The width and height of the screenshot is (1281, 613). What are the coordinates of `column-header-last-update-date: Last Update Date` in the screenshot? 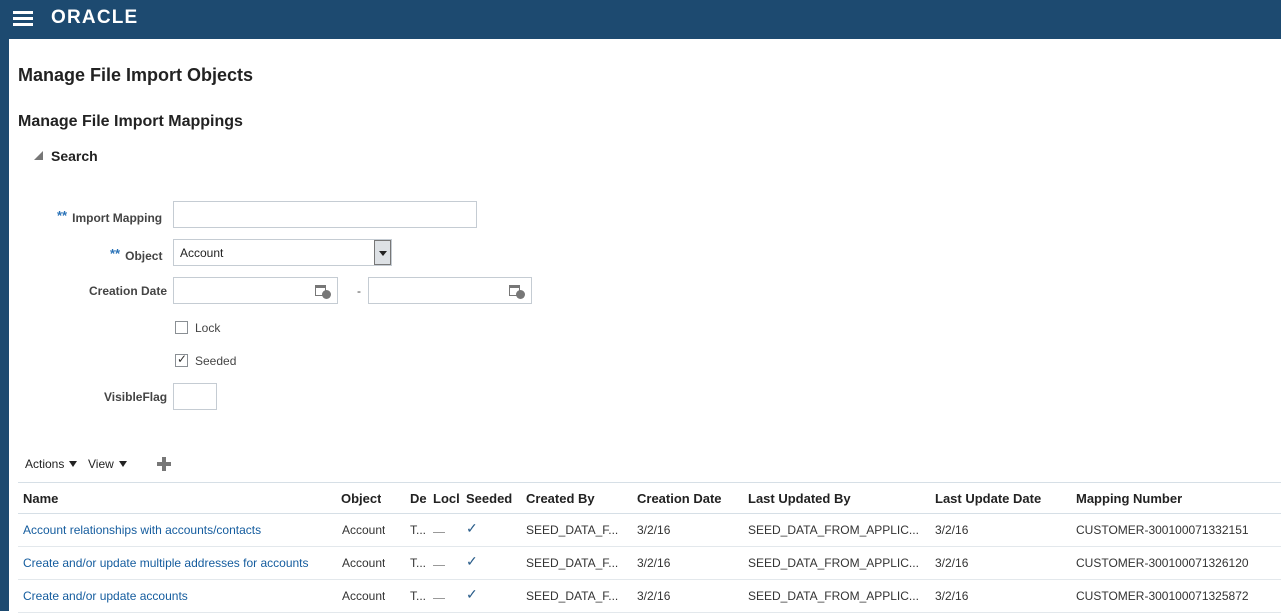 It's located at (988, 498).